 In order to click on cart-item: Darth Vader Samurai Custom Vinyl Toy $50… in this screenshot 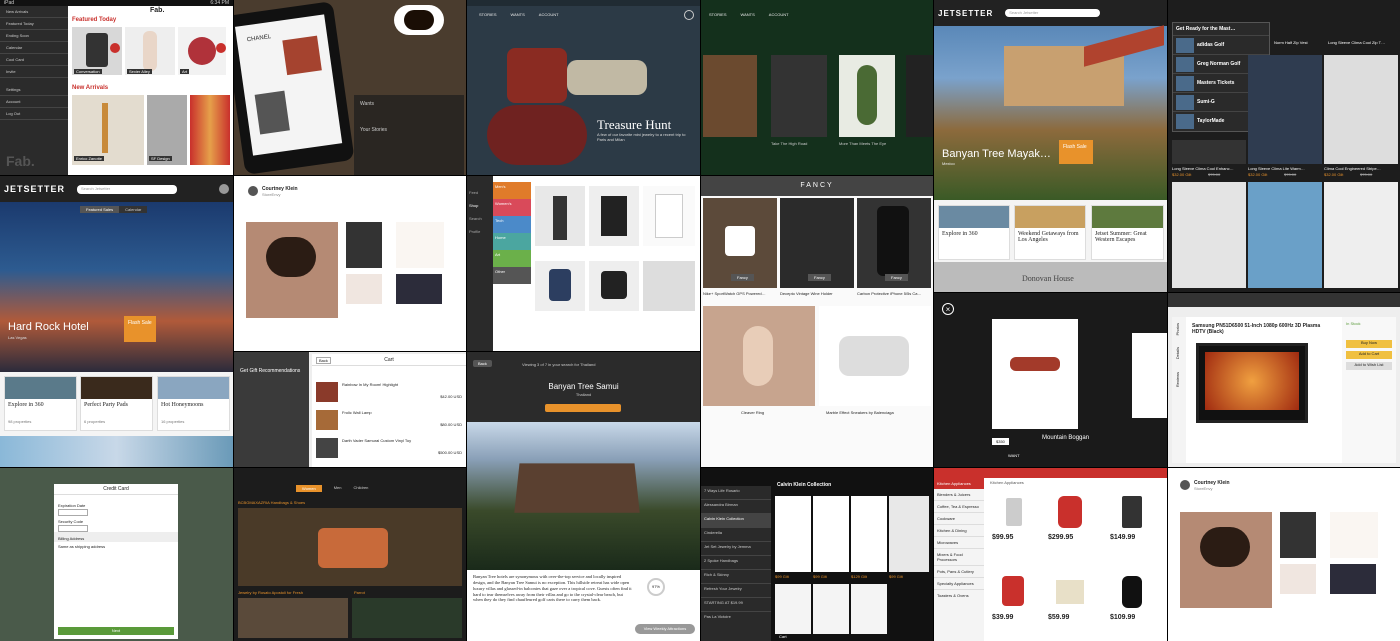, I will do `click(389, 450)`.